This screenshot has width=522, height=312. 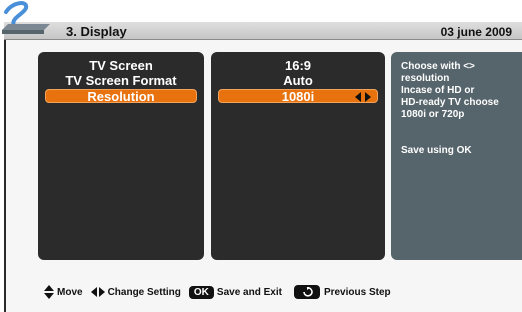 I want to click on move-label: Move, so click(x=70, y=292).